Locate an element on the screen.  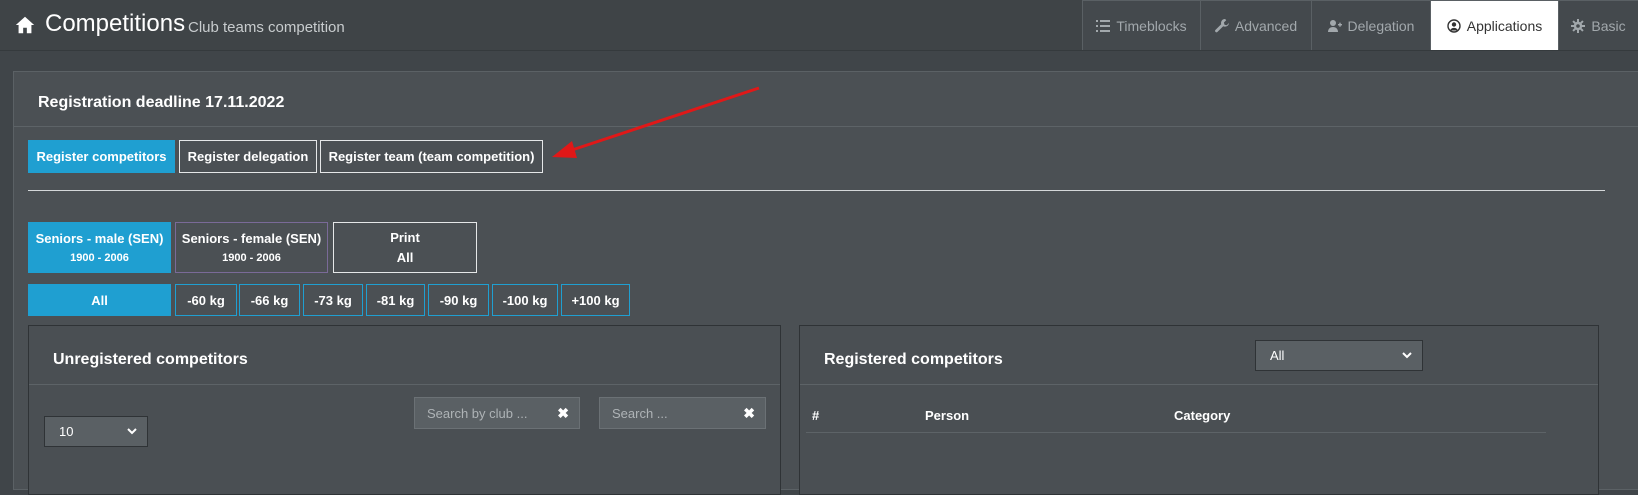
tab-basic: Basic is located at coordinates (1598, 25).